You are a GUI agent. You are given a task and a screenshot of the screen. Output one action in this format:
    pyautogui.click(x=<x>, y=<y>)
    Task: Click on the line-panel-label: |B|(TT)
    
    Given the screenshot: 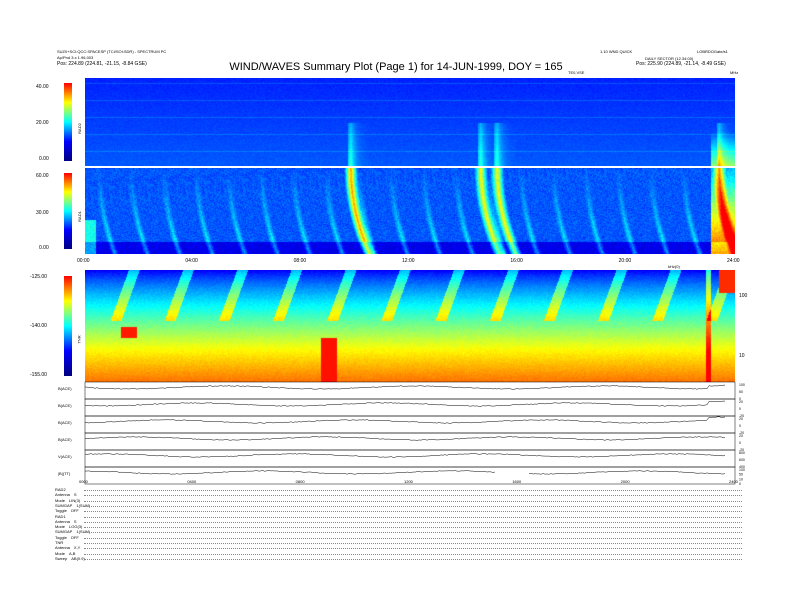 What is the action you would take?
    pyautogui.click(x=64, y=473)
    